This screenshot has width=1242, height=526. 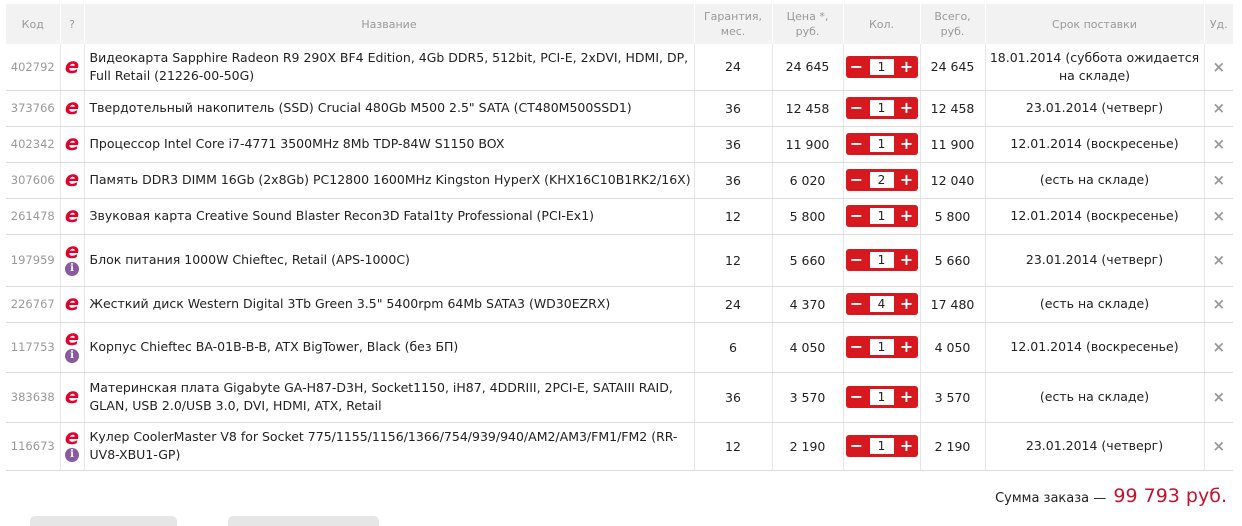 I want to click on product-price: 5 800, so click(x=807, y=216).